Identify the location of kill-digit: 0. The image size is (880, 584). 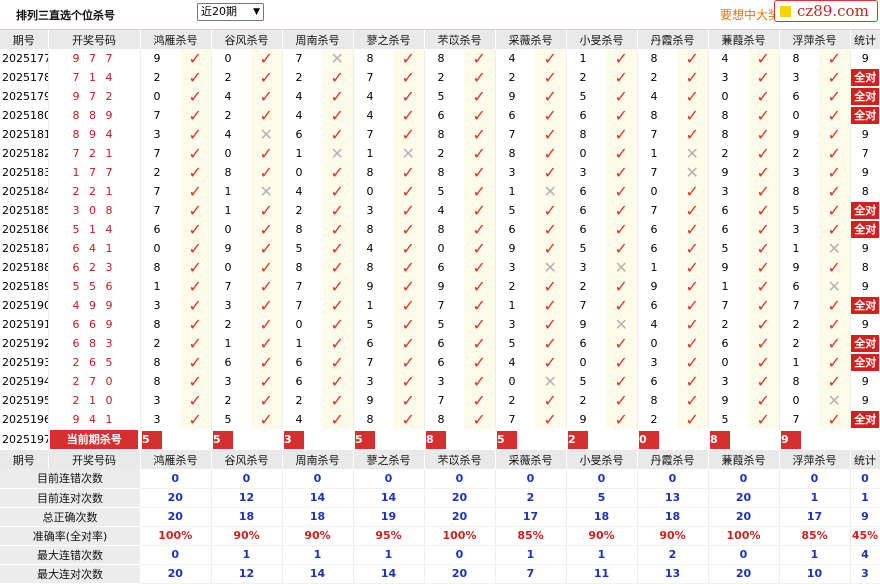
(228, 229).